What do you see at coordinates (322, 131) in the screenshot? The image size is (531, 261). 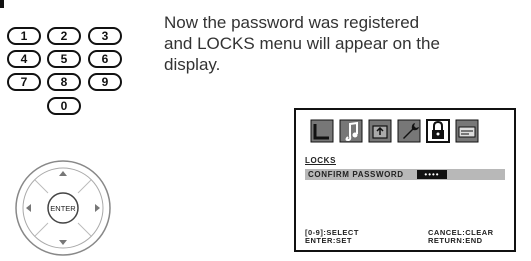 I see `disc-icon` at bounding box center [322, 131].